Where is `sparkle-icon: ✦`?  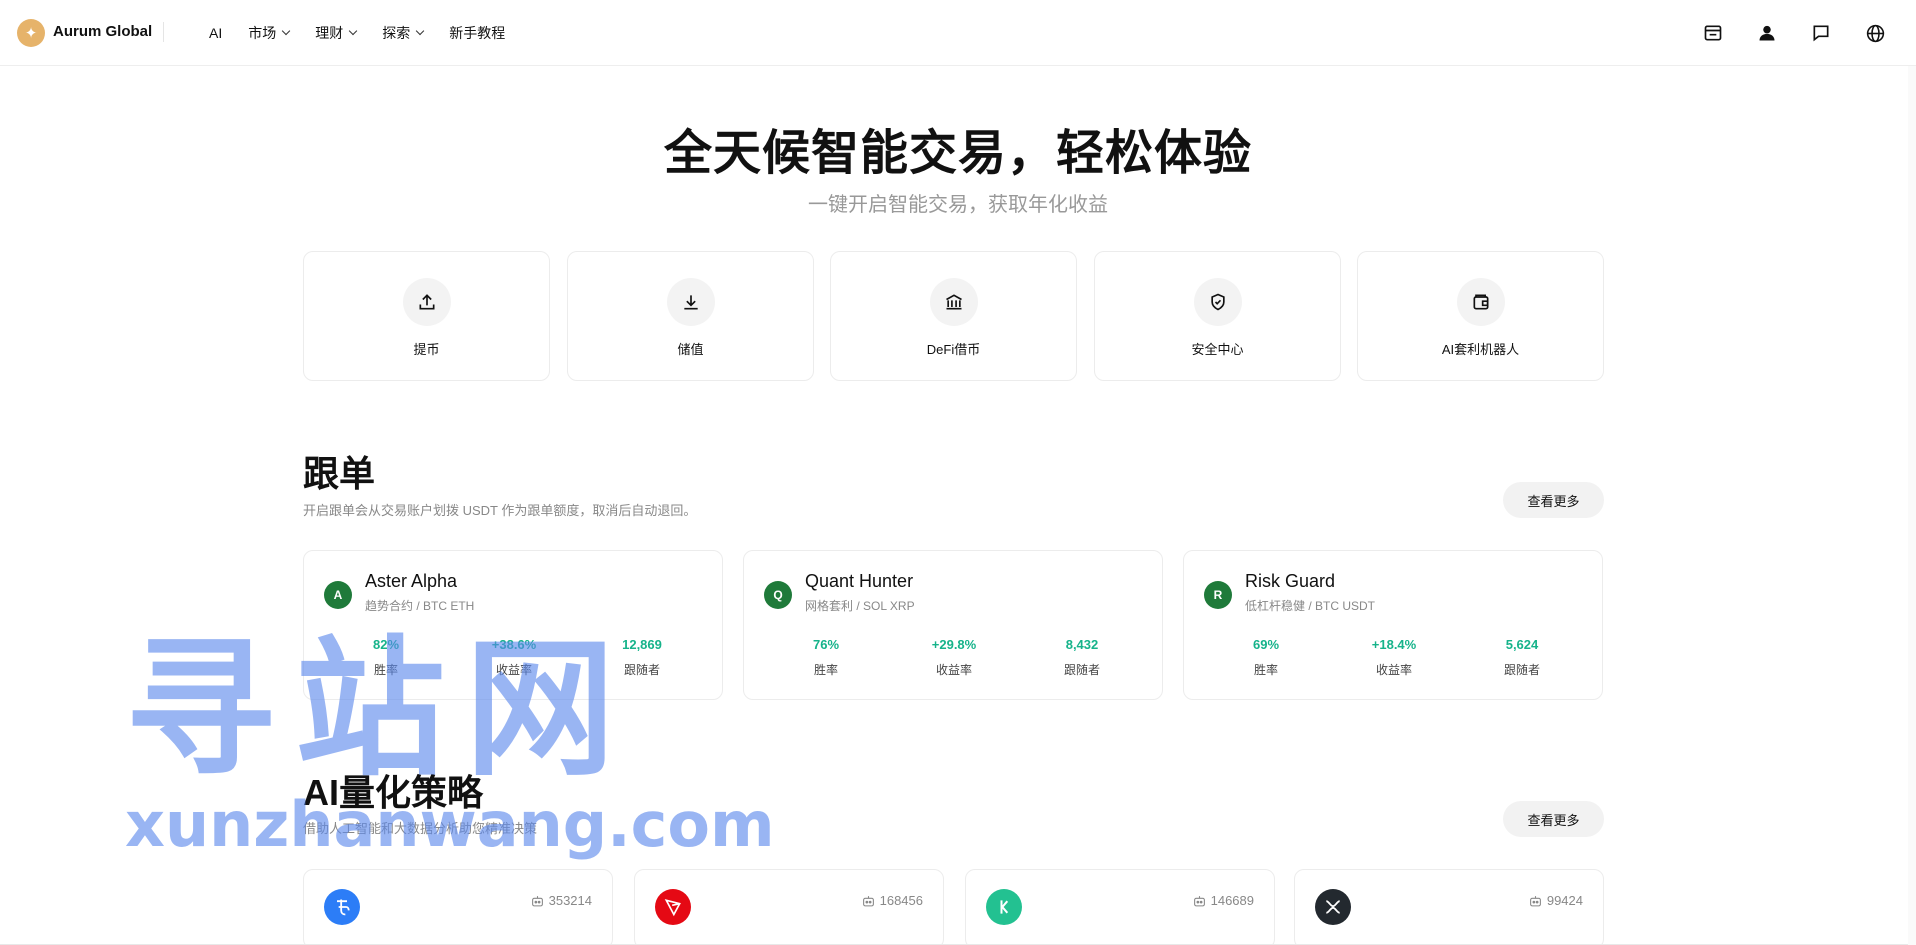 sparkle-icon: ✦ is located at coordinates (31, 33).